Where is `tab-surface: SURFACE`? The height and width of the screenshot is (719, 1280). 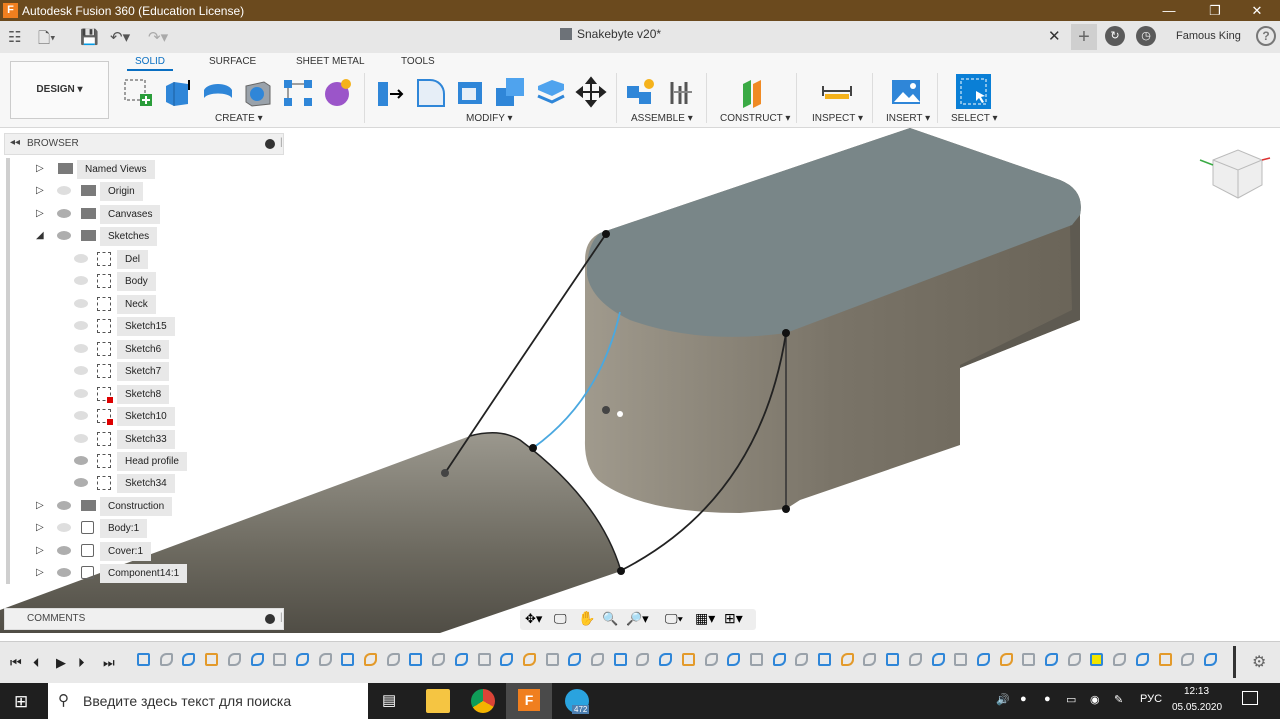
tab-surface: SURFACE is located at coordinates (232, 61).